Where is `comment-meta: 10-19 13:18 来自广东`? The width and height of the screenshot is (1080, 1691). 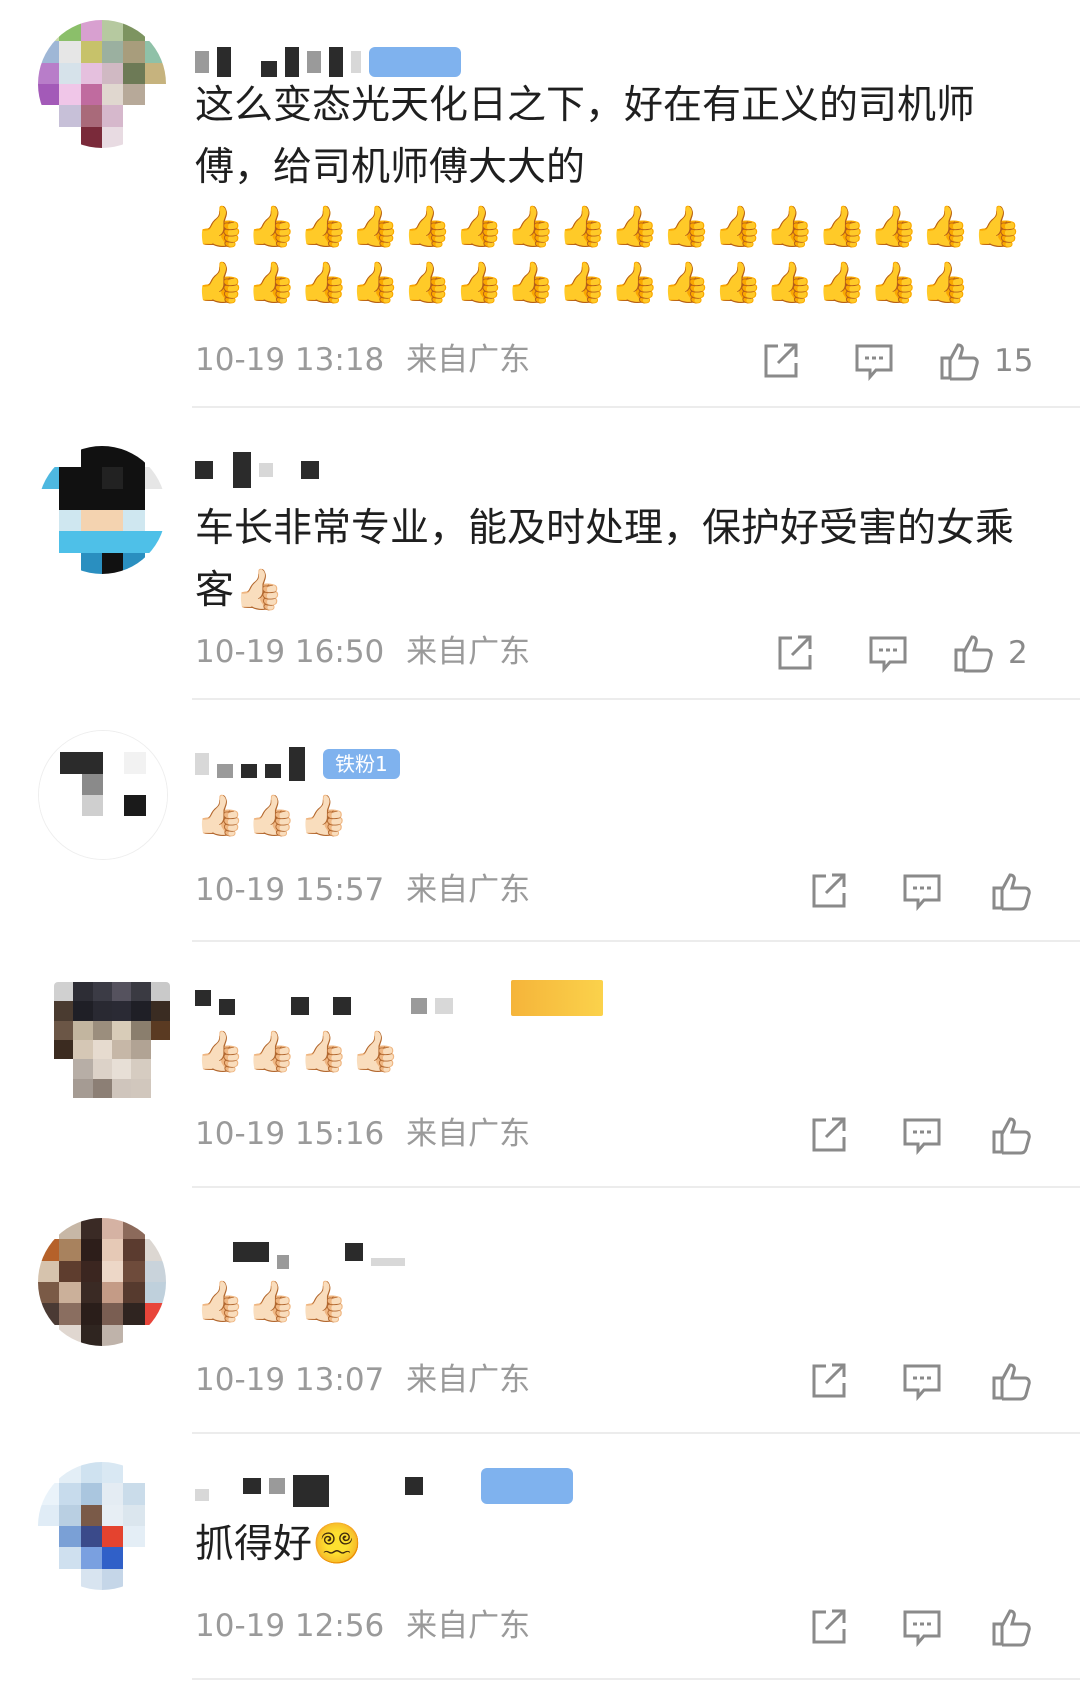 comment-meta: 10-19 13:18 来自广东 is located at coordinates (362, 360).